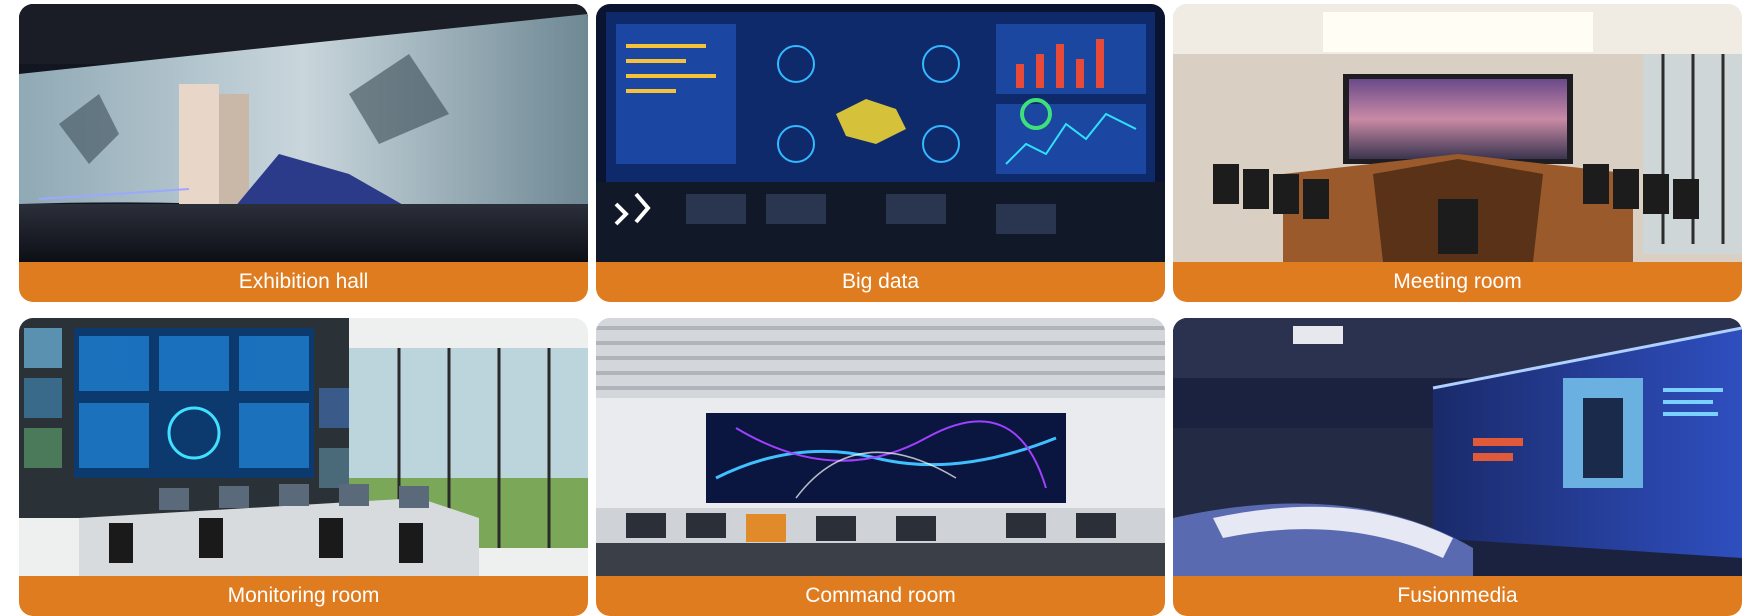  What do you see at coordinates (1457, 282) in the screenshot?
I see `scenario-caption: Meeting room` at bounding box center [1457, 282].